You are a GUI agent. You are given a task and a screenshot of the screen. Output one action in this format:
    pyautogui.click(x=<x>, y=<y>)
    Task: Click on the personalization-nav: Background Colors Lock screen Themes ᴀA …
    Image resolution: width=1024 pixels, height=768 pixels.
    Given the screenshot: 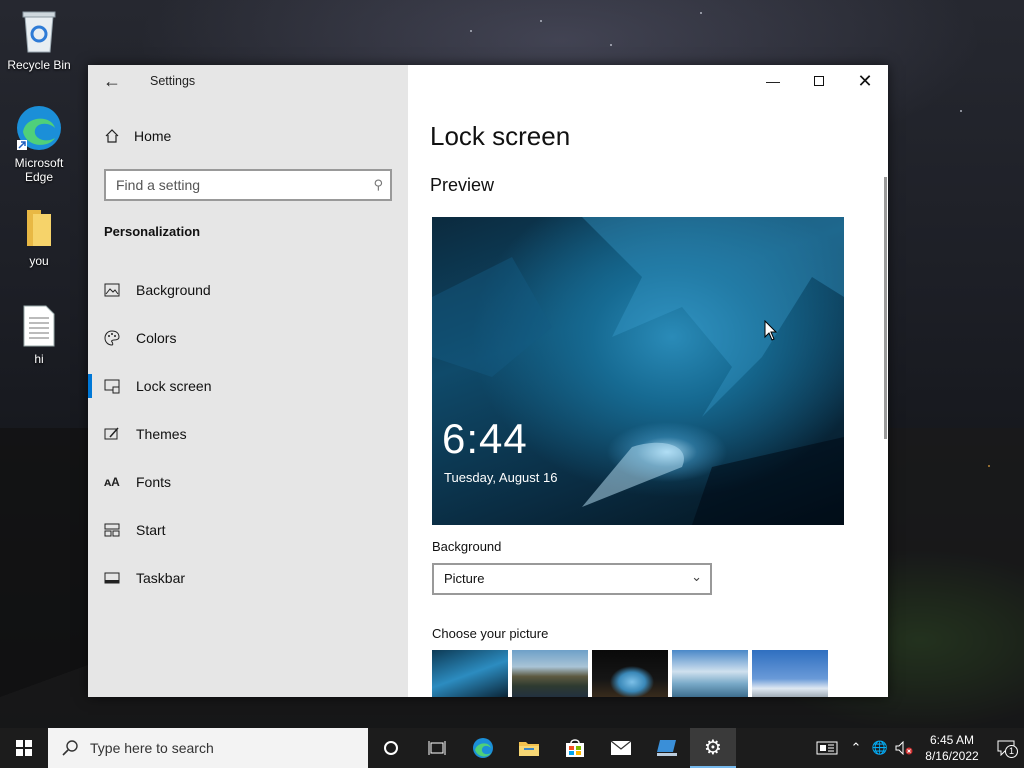 What is the action you would take?
    pyautogui.click(x=248, y=434)
    